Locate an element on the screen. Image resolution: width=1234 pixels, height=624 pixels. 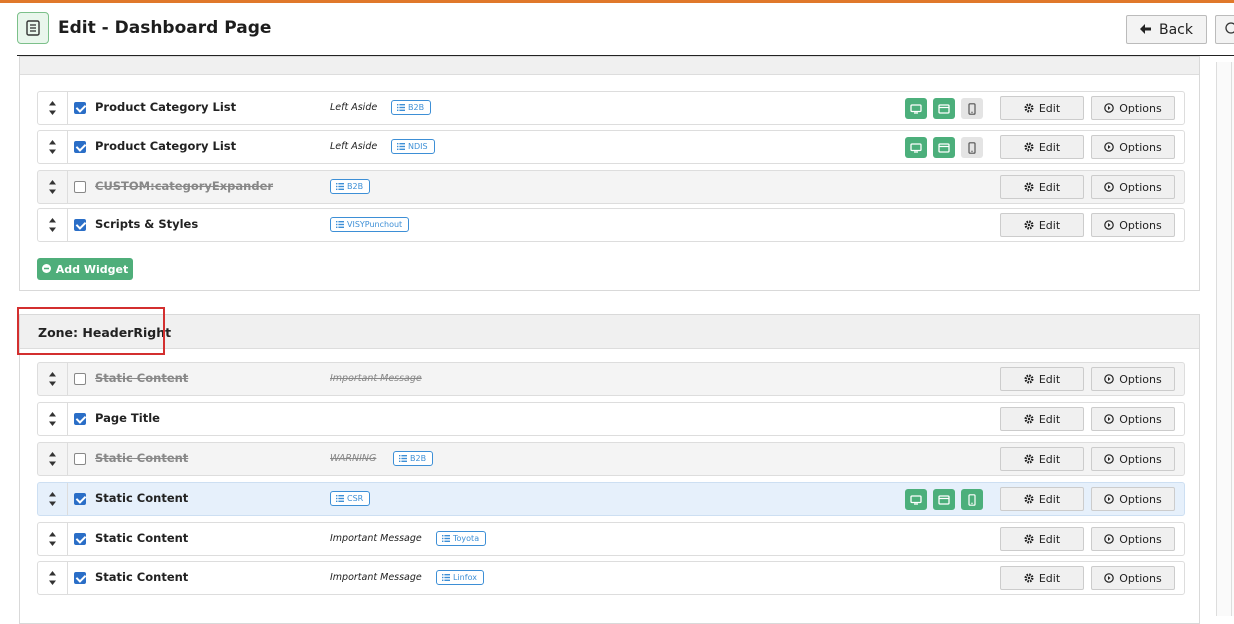
widget-row: Page Title Edit Options is located at coordinates (611, 419).